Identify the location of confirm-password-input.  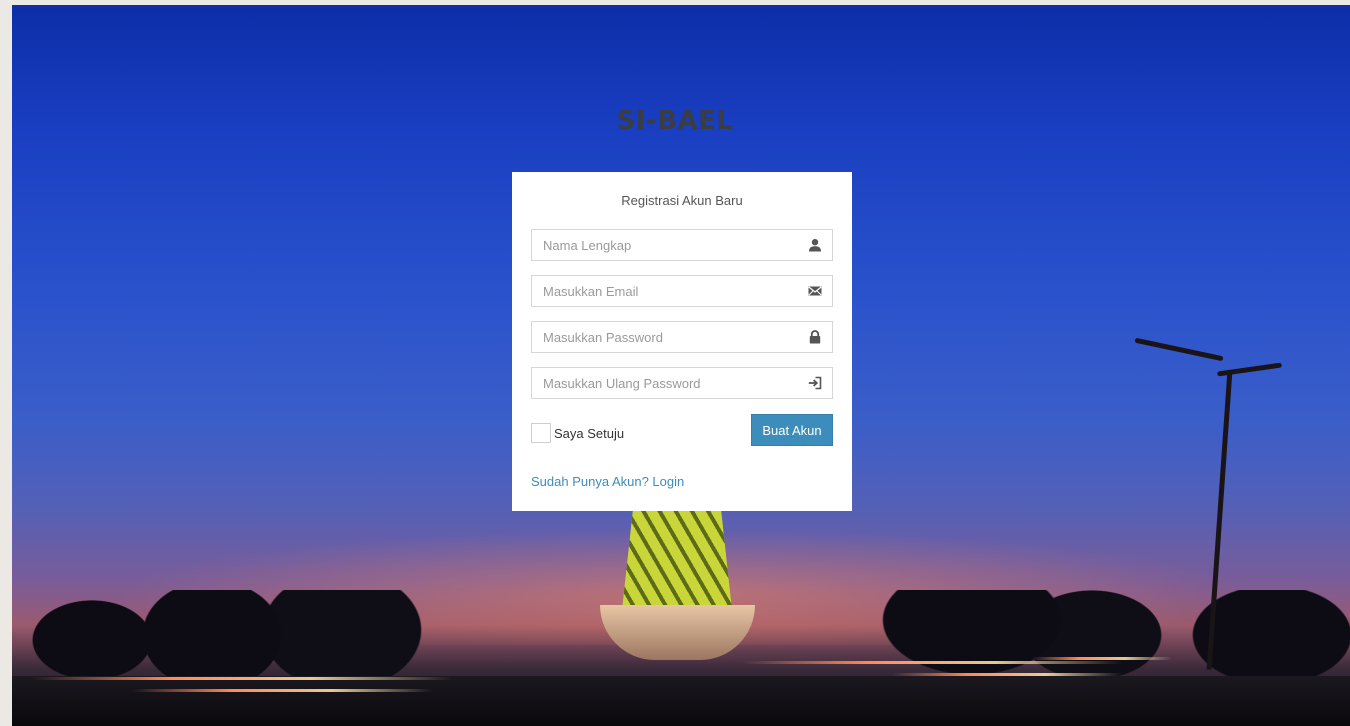
(682, 383).